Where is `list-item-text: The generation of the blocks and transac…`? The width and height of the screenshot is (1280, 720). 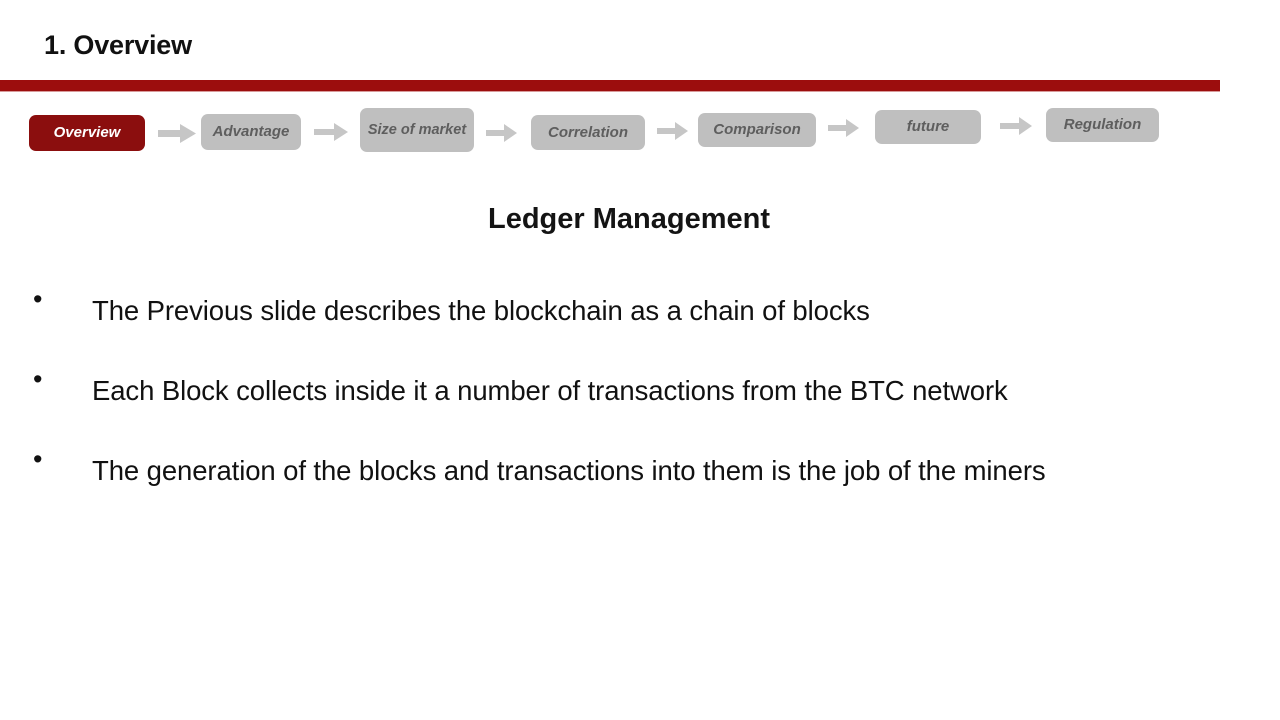
list-item-text: The generation of the blocks and transac… is located at coordinates (569, 470).